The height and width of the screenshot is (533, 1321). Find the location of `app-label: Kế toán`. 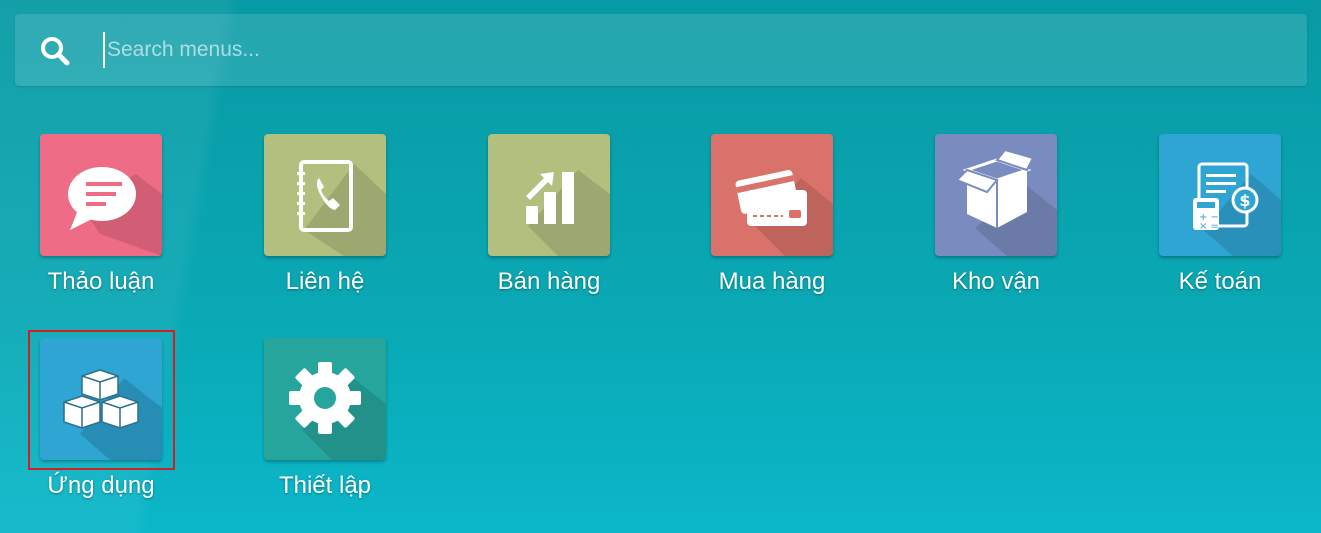

app-label: Kế toán is located at coordinates (1220, 281).